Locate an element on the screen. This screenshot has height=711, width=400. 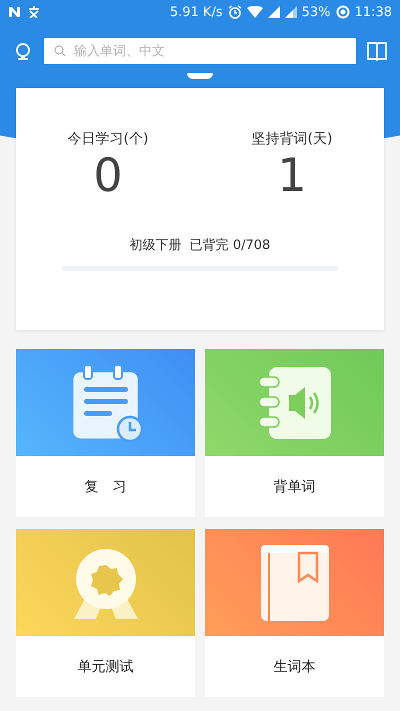
app-notification-icon is located at coordinates (34, 12).